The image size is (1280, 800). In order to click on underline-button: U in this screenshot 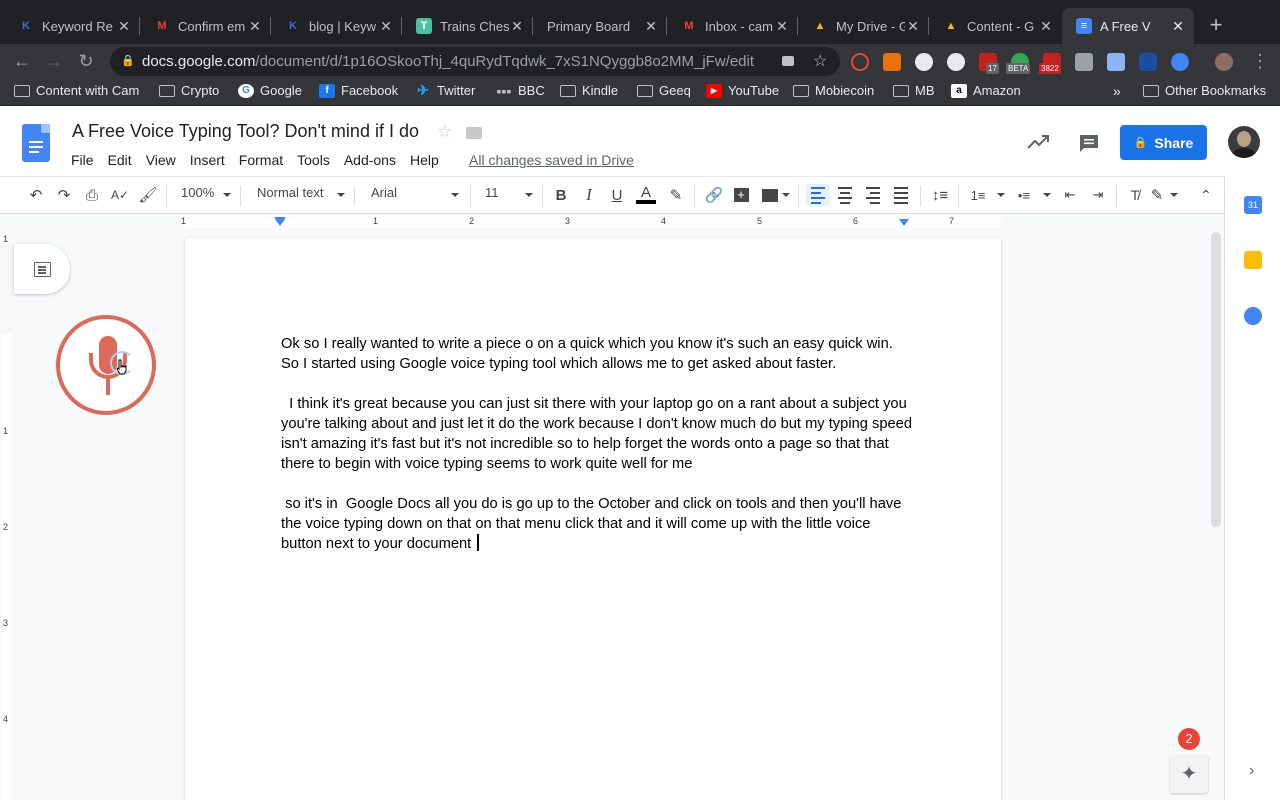, I will do `click(617, 195)`.